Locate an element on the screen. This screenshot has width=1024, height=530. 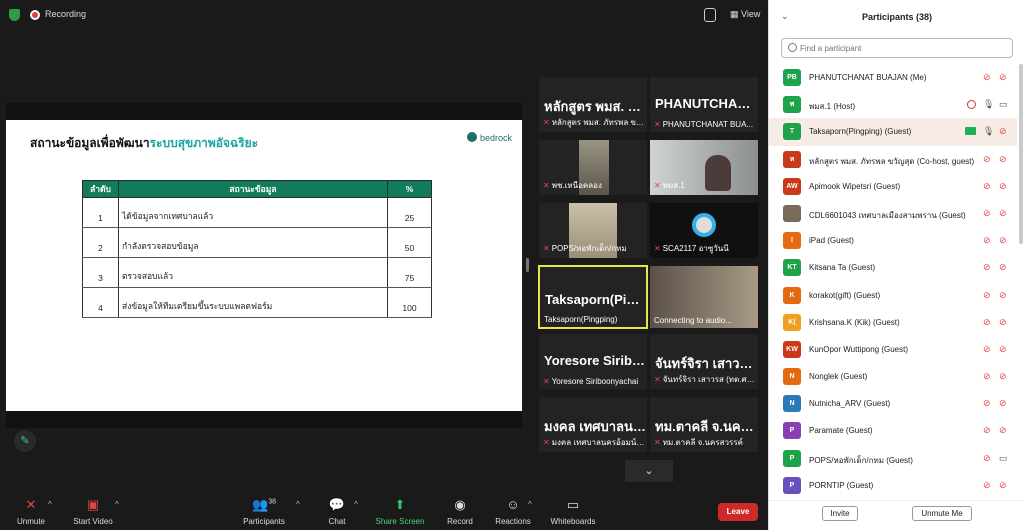
record-icon: ◉ is located at coordinates (460, 504).